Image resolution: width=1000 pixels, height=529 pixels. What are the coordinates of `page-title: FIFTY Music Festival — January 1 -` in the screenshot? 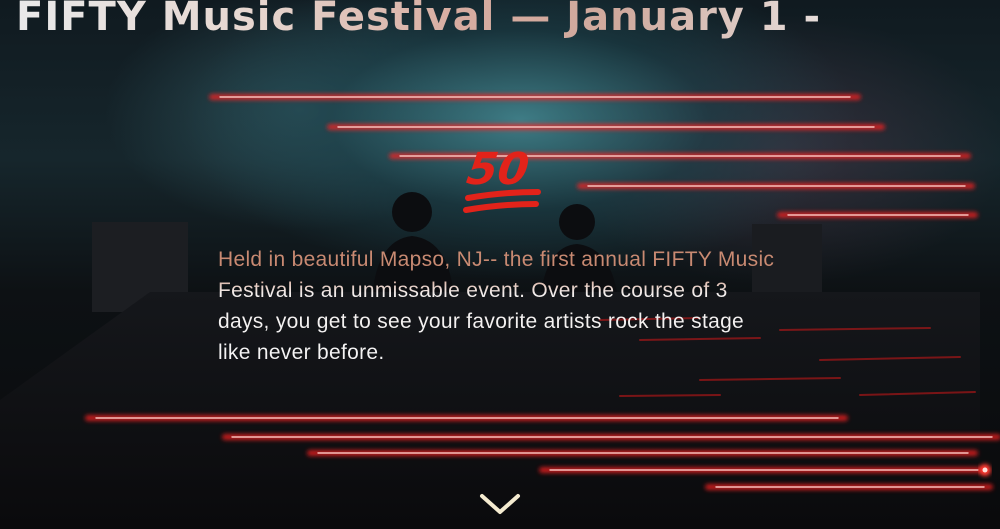 It's located at (418, 20).